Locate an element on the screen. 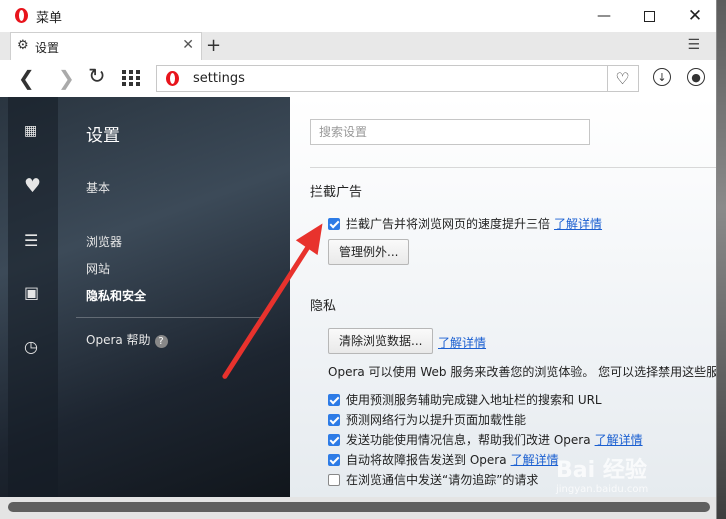  maximize-icon is located at coordinates (649, 16).